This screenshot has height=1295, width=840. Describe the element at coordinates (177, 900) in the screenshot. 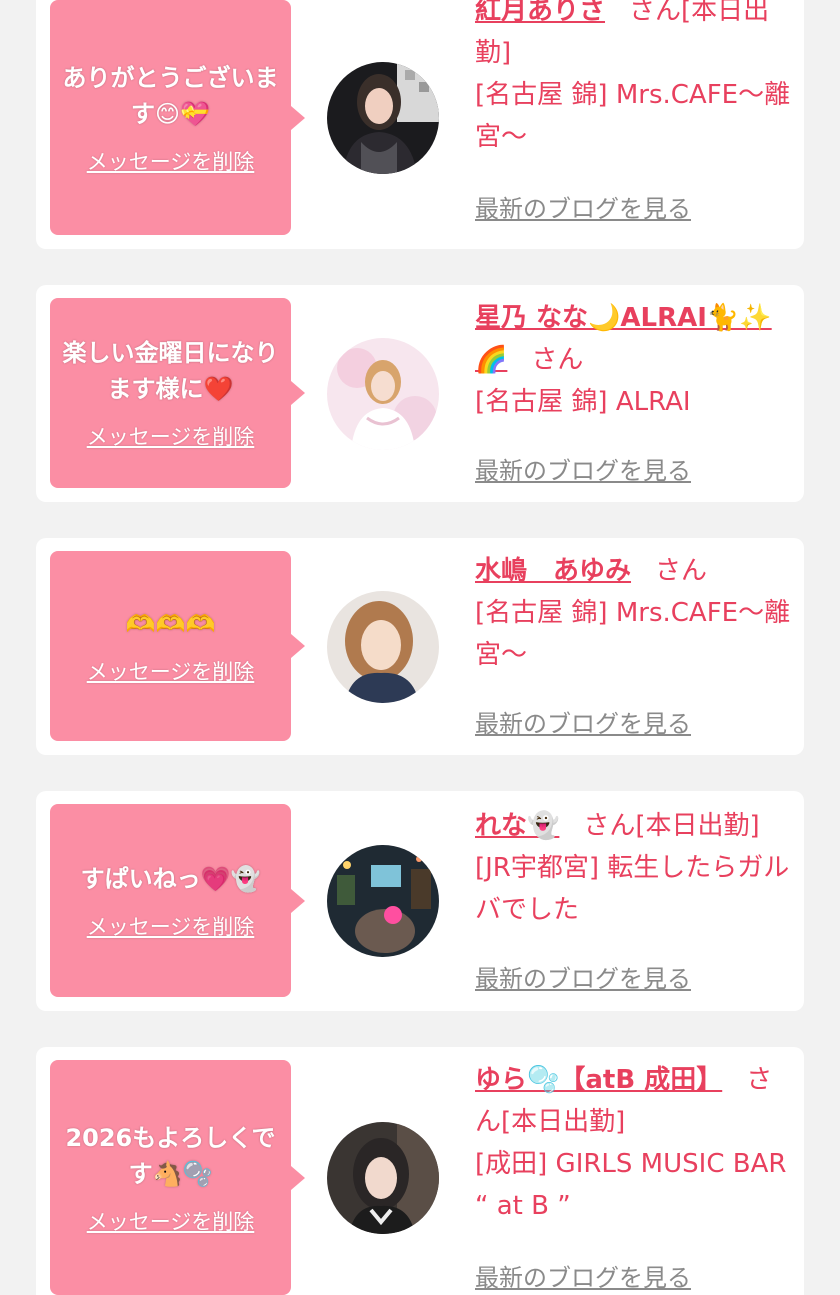

I see `message-bubble: すぱいねっ💗👻 メッセージを削除` at that location.